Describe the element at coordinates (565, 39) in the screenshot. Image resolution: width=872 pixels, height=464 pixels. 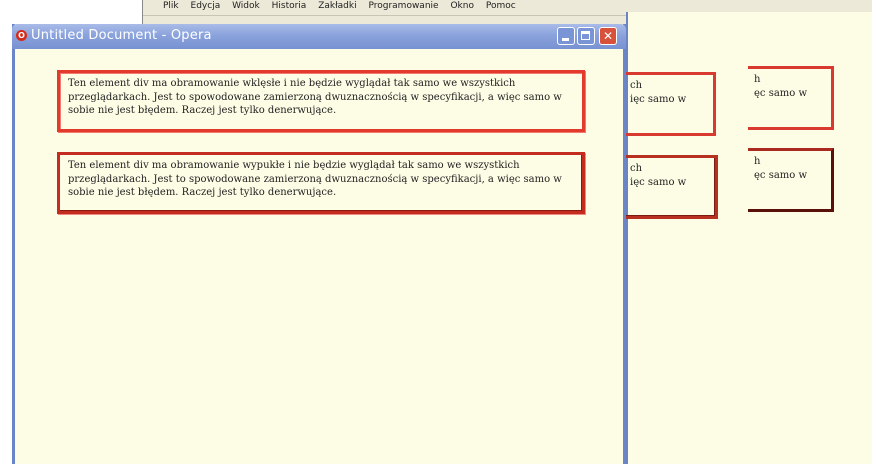
I see `minimize-icon` at that location.